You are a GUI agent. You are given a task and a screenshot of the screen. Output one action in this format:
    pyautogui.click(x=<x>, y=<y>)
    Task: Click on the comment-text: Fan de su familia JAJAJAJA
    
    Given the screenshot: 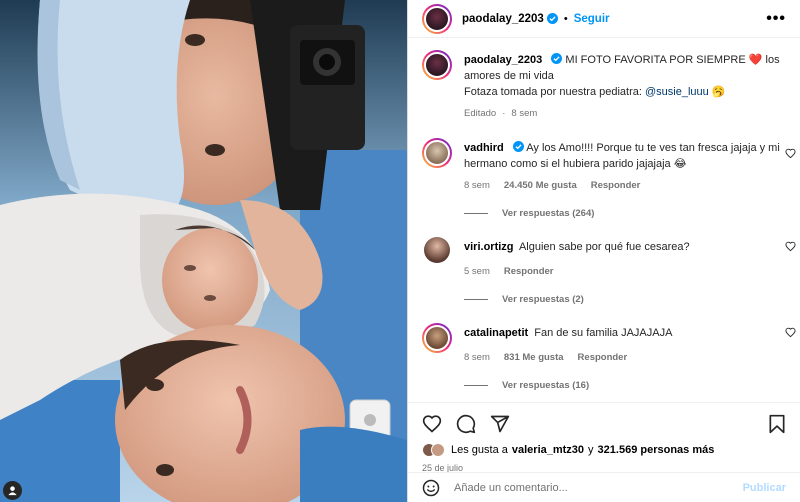 What is the action you would take?
    pyautogui.click(x=603, y=333)
    